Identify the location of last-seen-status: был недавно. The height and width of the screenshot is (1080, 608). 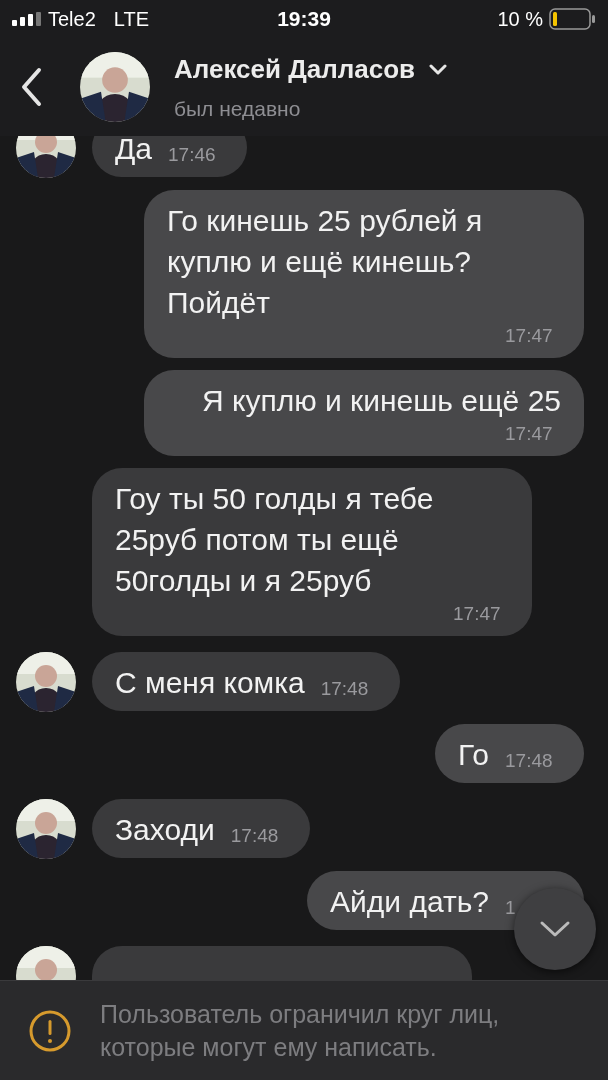
(238, 108).